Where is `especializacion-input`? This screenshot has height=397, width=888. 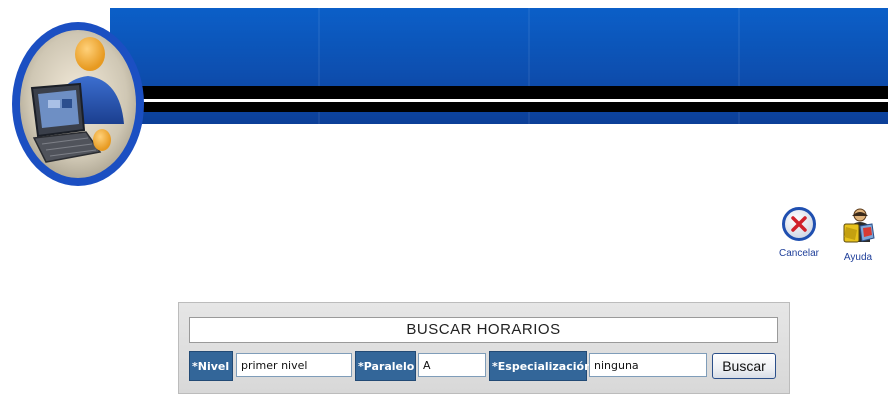 especializacion-input is located at coordinates (648, 365).